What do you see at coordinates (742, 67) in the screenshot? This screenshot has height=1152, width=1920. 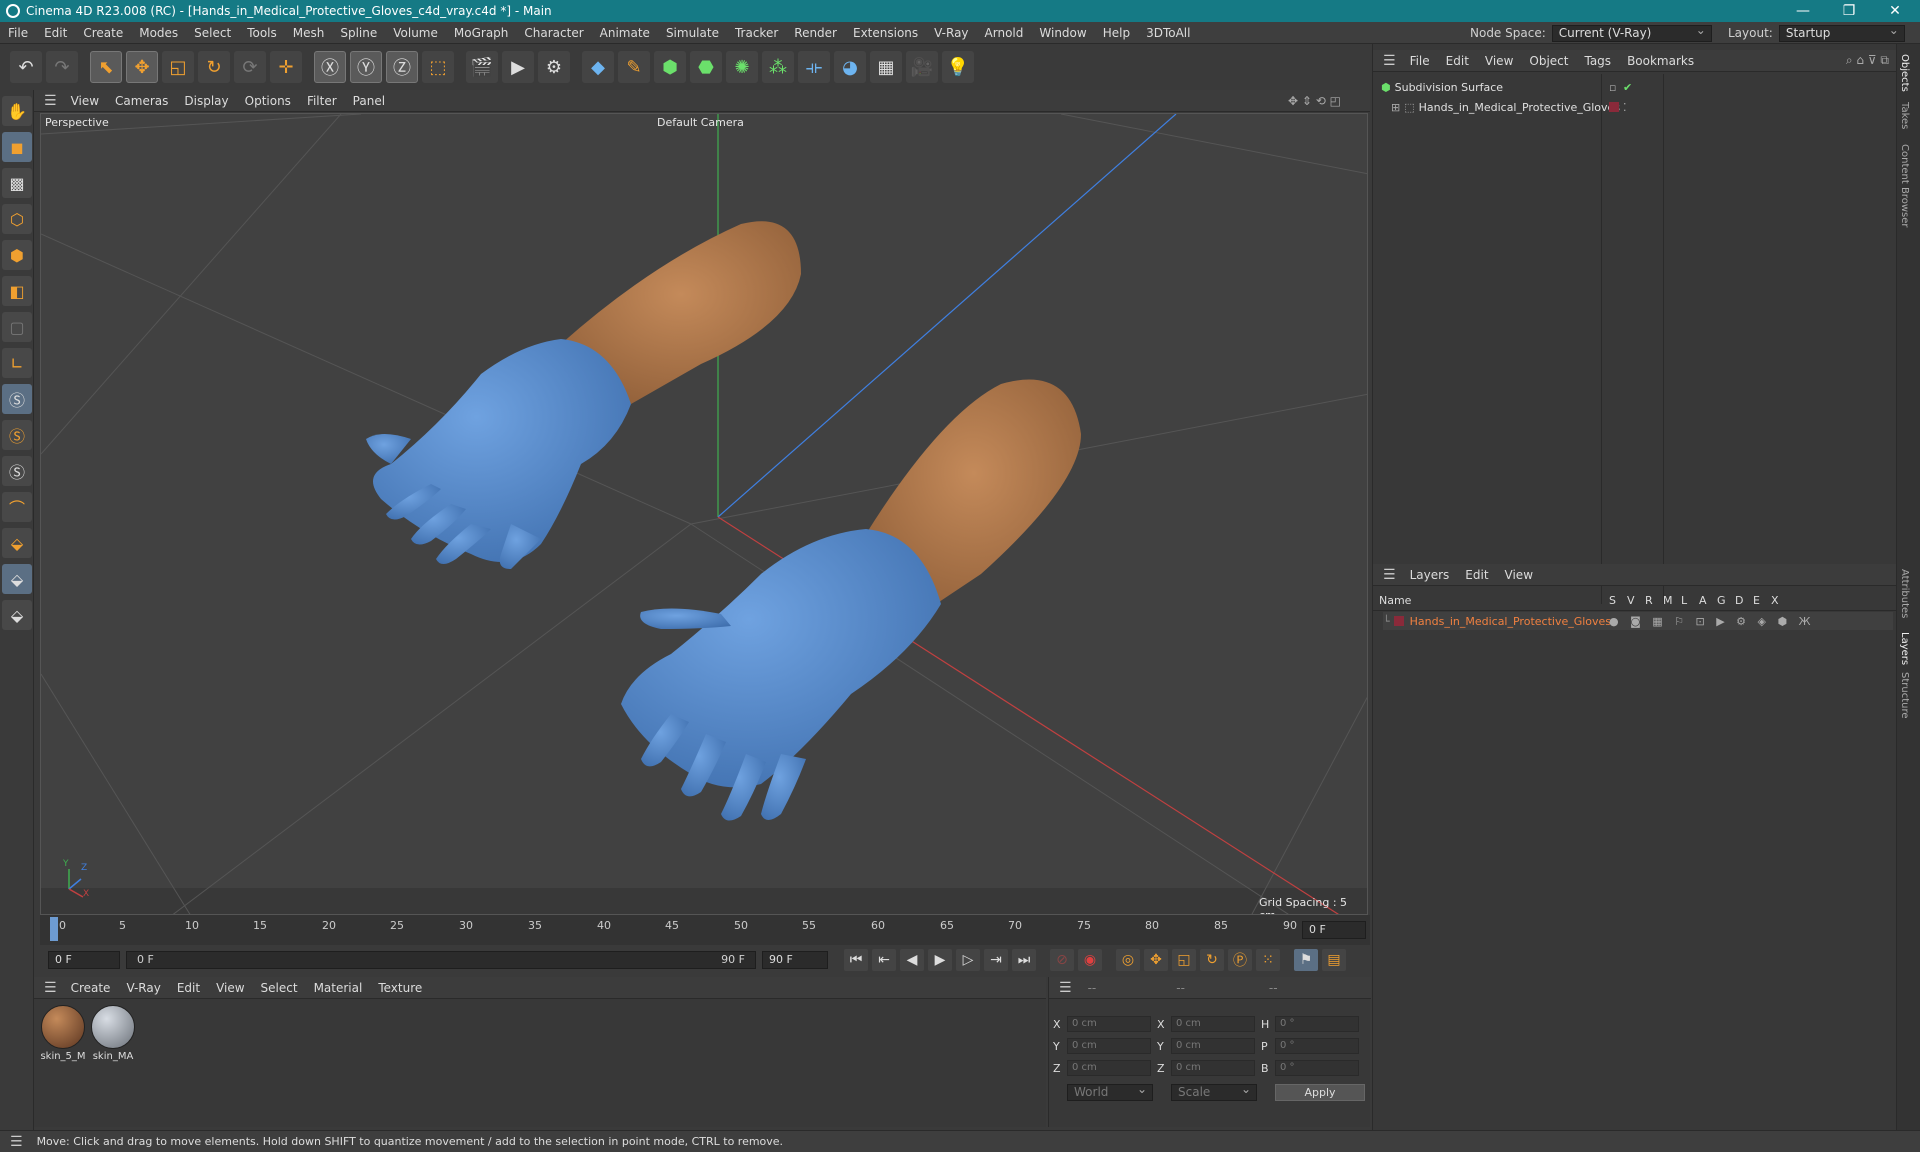 I see `cloner-icon: ✺` at bounding box center [742, 67].